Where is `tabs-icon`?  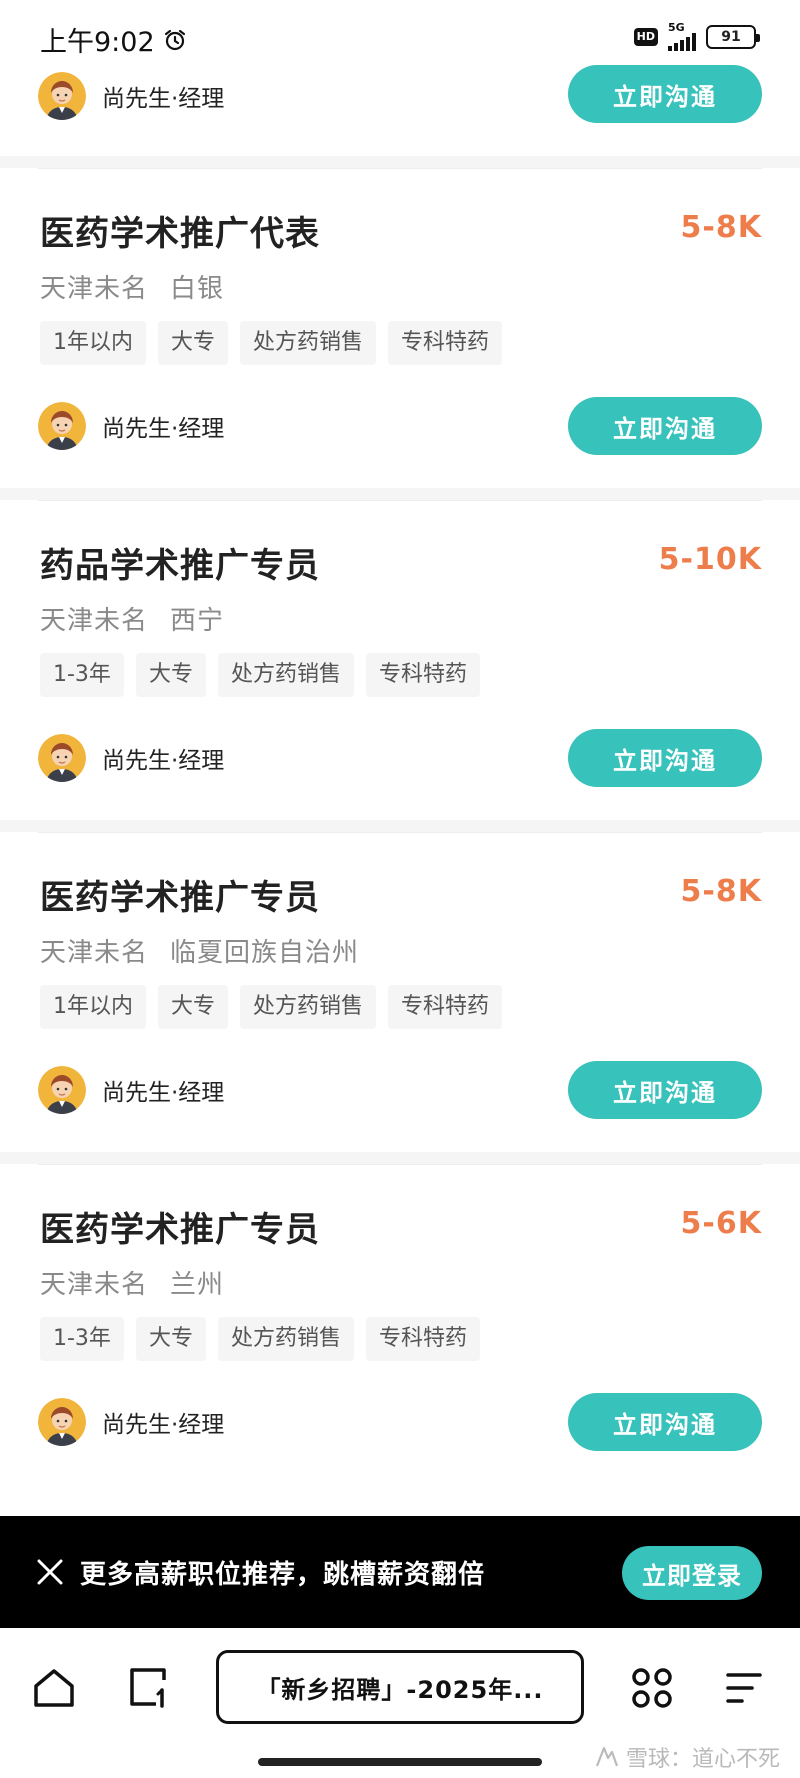 tabs-icon is located at coordinates (148, 1688).